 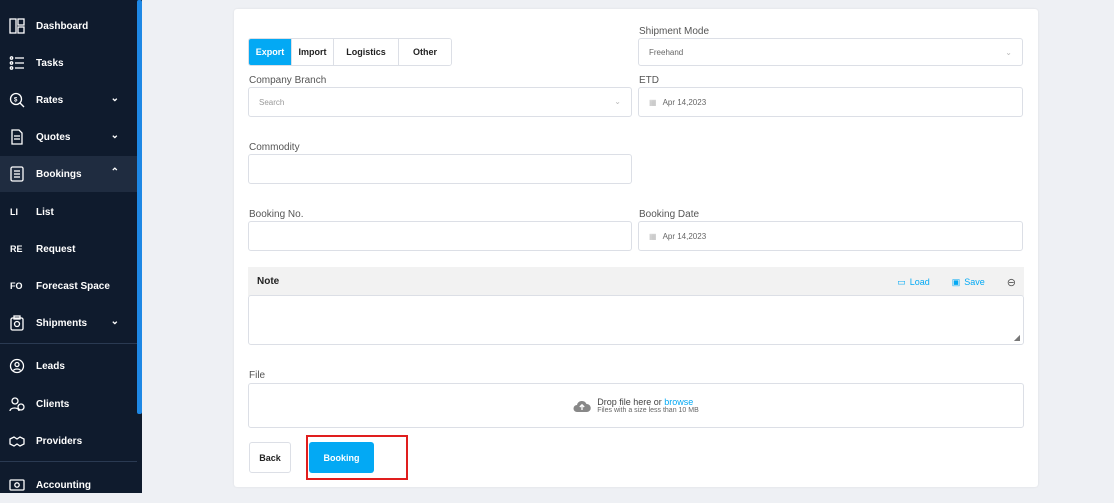 What do you see at coordinates (73, 286) in the screenshot?
I see `sidebar-item-label: Forecast Space` at bounding box center [73, 286].